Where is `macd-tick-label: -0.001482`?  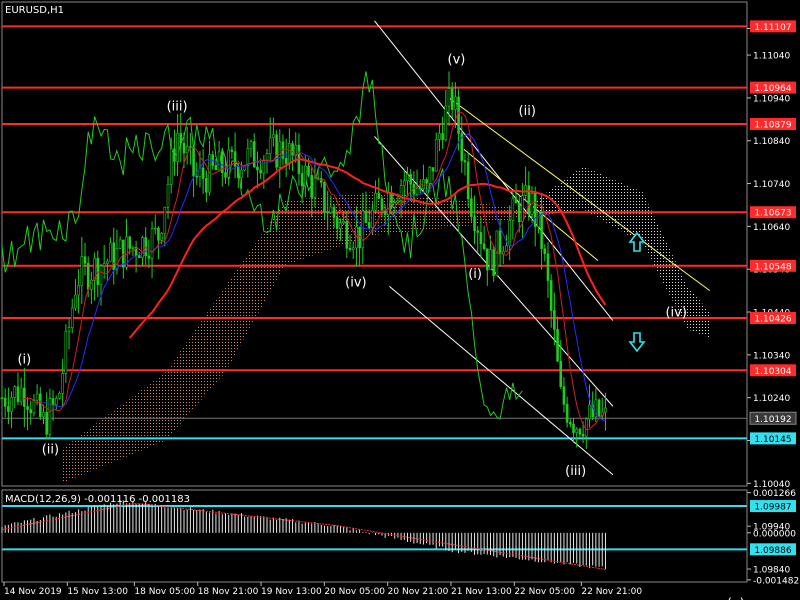
macd-tick-label: -0.001482 is located at coordinates (776, 581).